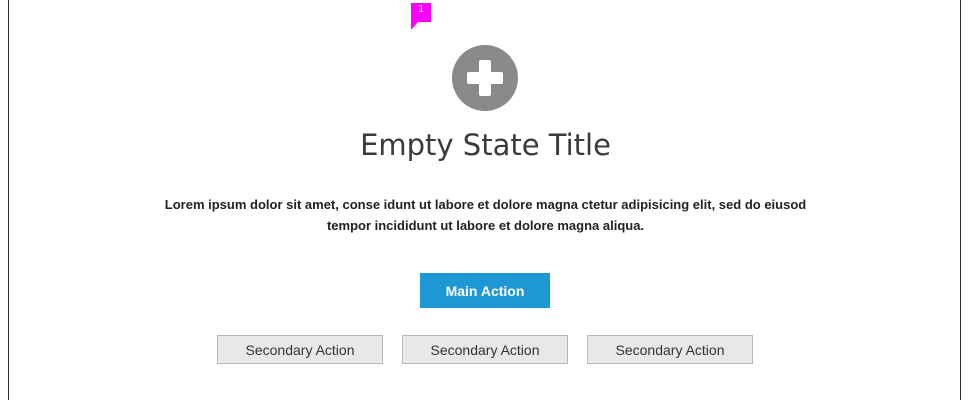 This screenshot has height=400, width=970. I want to click on empty-state-title: Empty State Title, so click(485, 145).